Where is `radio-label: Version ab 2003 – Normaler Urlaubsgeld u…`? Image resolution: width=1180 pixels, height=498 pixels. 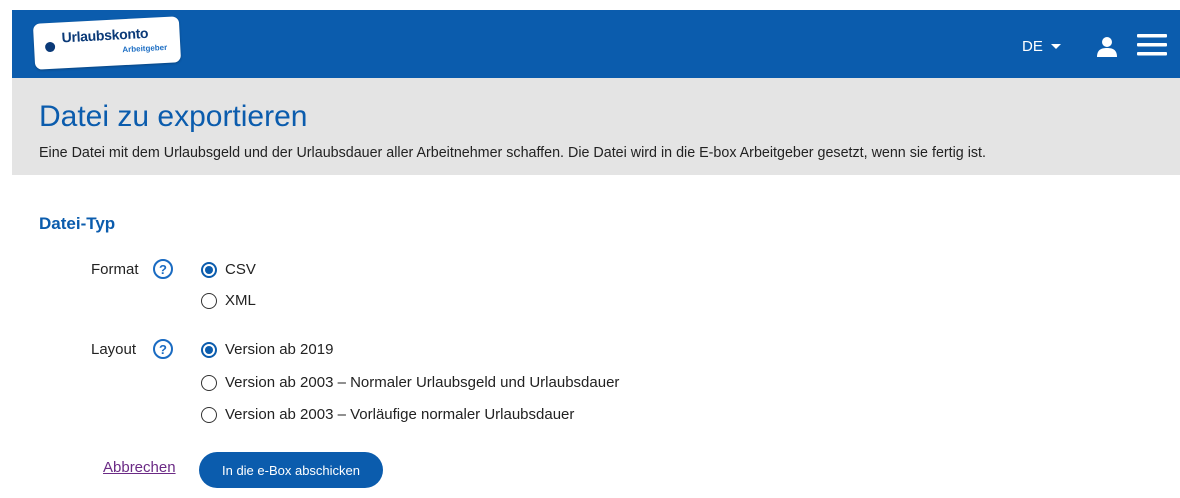 radio-label: Version ab 2003 – Normaler Urlaubsgeld u… is located at coordinates (422, 382).